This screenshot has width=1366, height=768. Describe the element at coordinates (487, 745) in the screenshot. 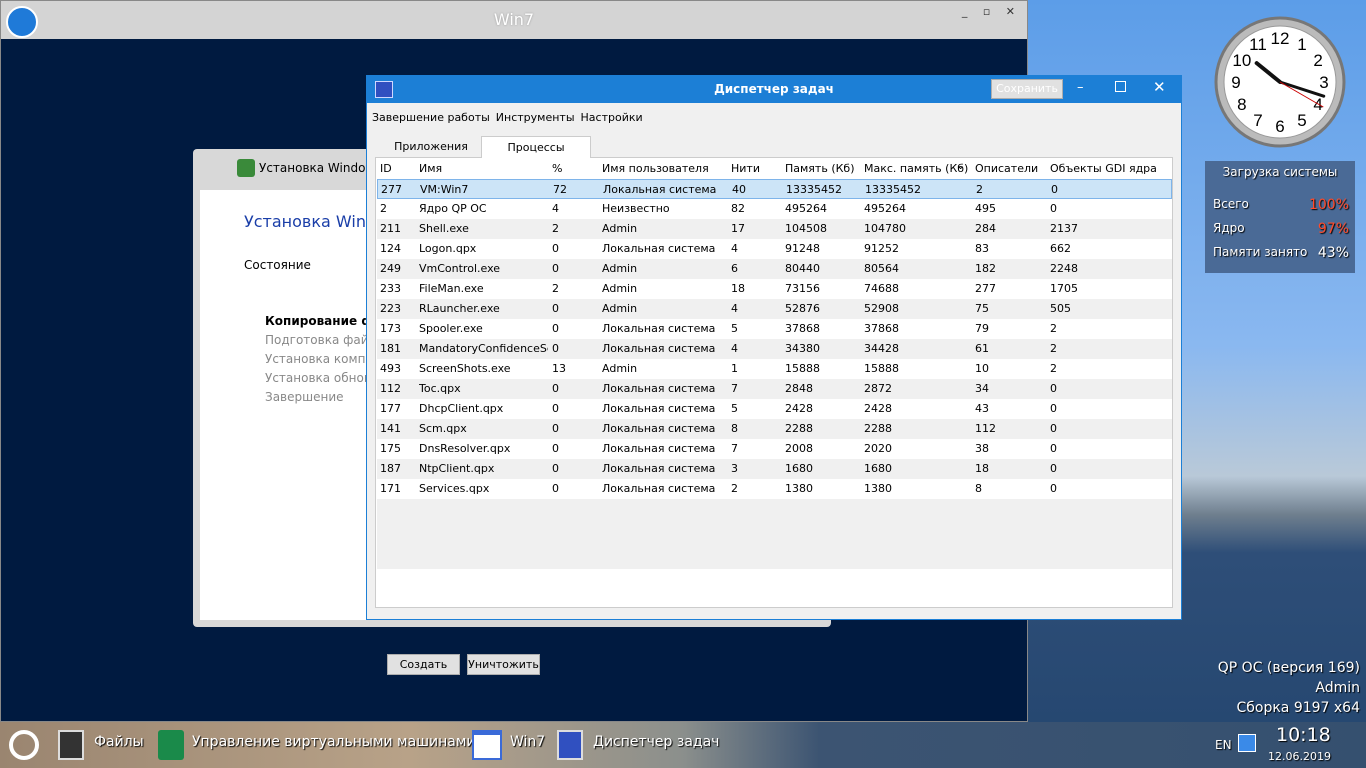

I see `window-icon` at that location.